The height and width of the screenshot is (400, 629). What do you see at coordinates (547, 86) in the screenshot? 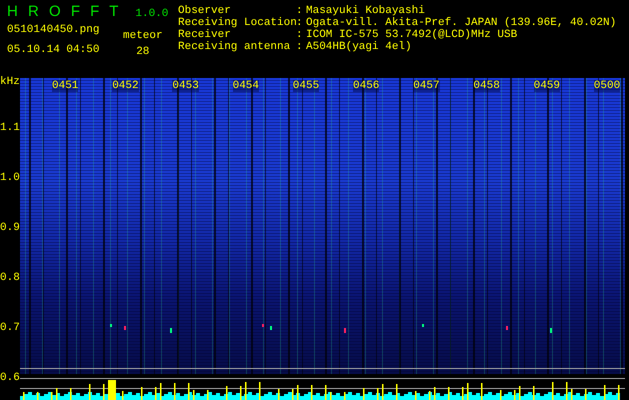
I see `time-label: 0459` at bounding box center [547, 86].